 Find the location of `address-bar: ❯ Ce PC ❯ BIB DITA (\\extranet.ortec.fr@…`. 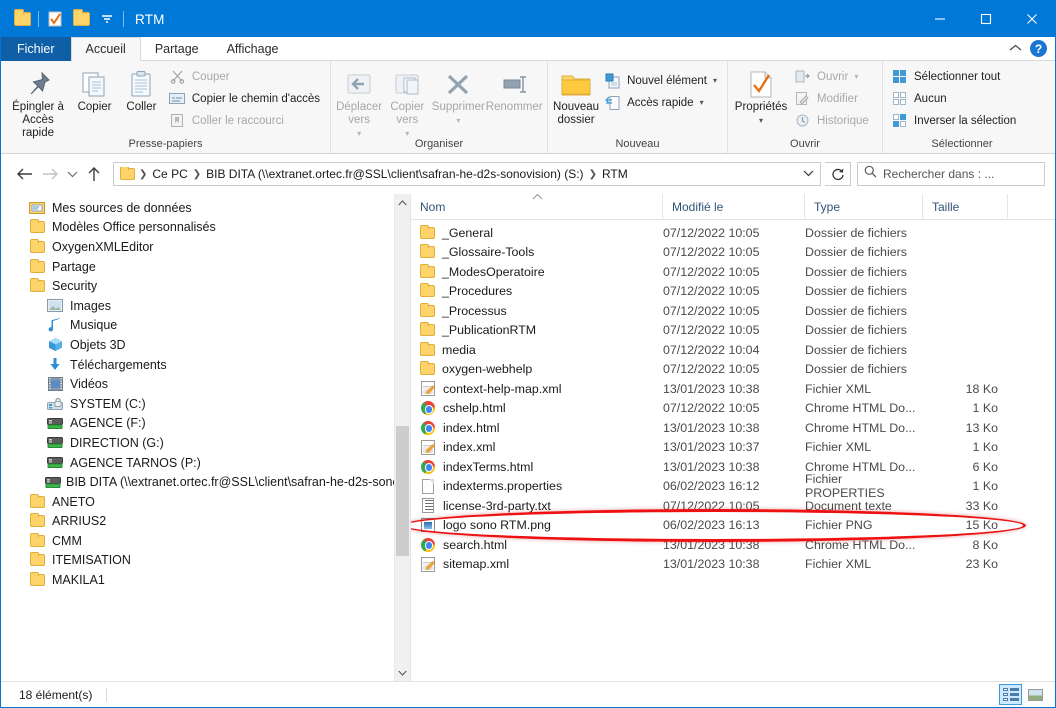

address-bar: ❯ Ce PC ❯ BIB DITA (\\extranet.ortec.fr@… is located at coordinates (467, 174).